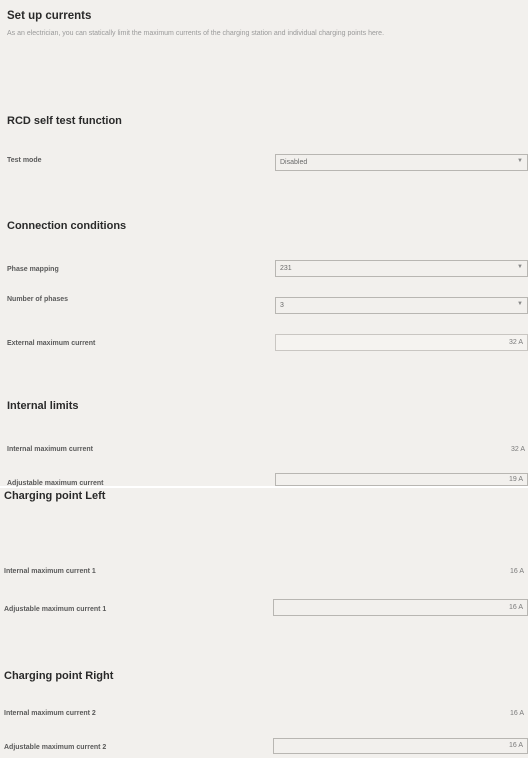 Image resolution: width=528 pixels, height=758 pixels. Describe the element at coordinates (400, 746) in the screenshot. I see `right-adjustable-max-input: 16 A` at that location.